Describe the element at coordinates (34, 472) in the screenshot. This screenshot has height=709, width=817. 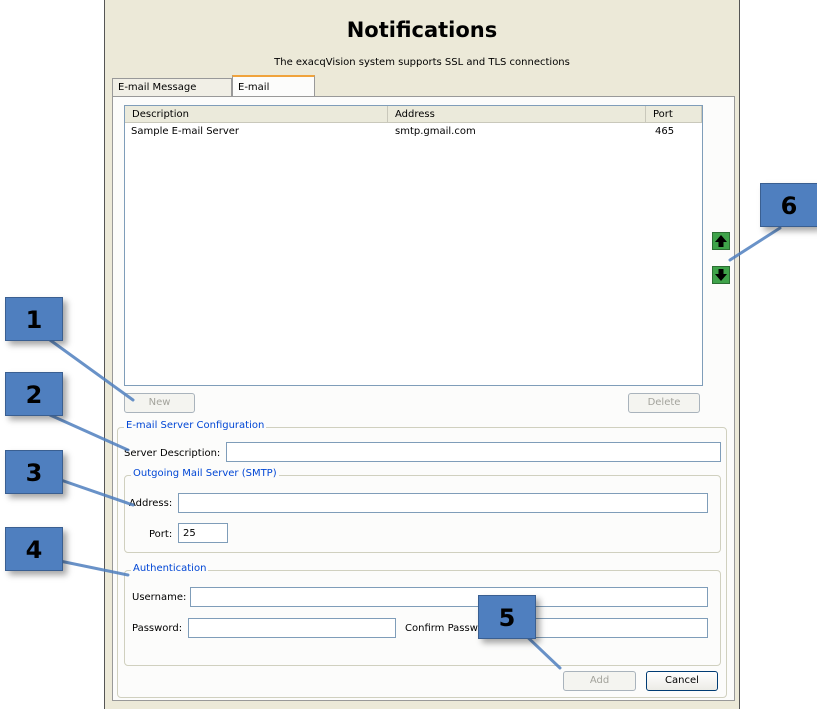
I see `callout-3: 3` at that location.